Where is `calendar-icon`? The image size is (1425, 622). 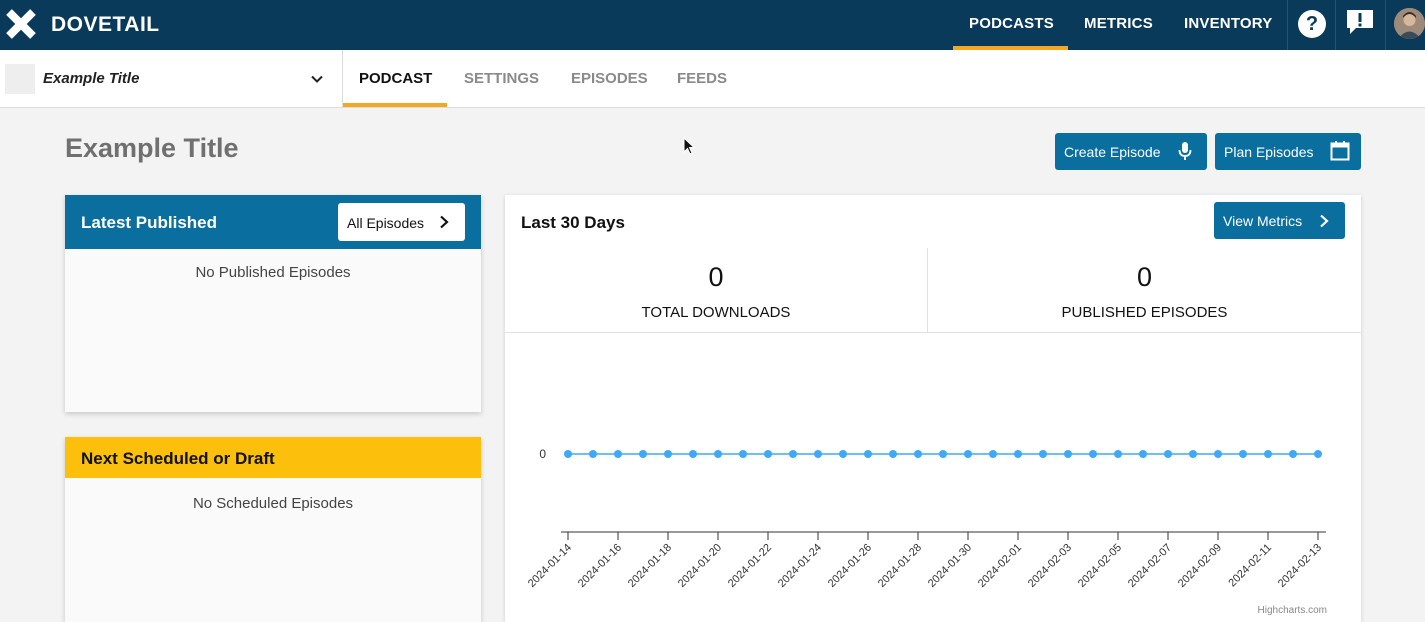
calendar-icon is located at coordinates (1340, 151).